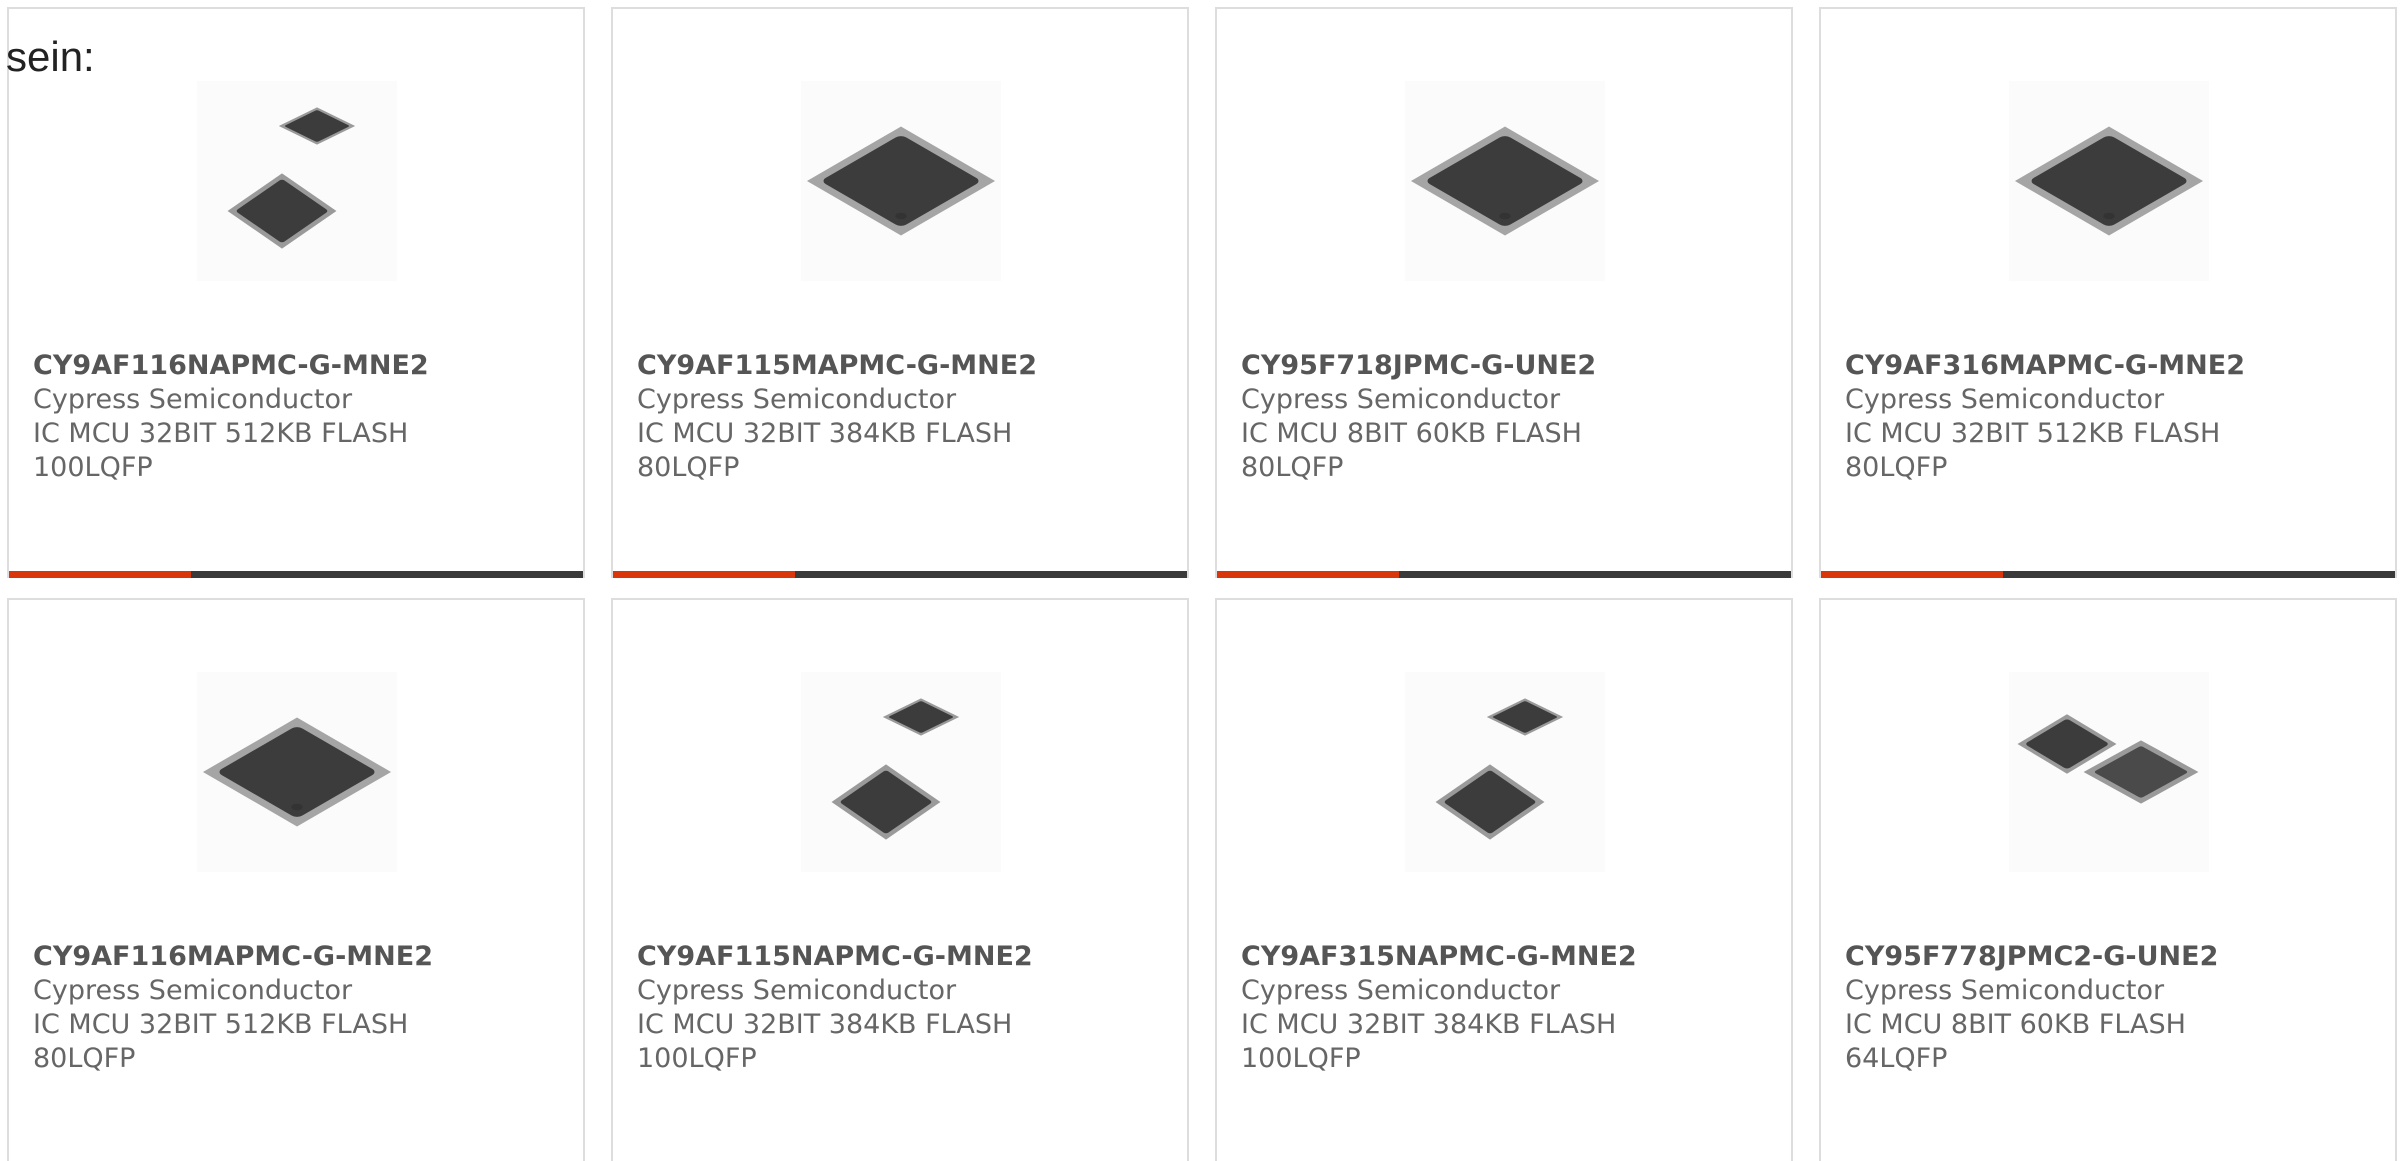 This screenshot has width=2400, height=1161. What do you see at coordinates (2108, 366) in the screenshot?
I see `part-number: CY9AF316MAPMC-G-MNE2` at bounding box center [2108, 366].